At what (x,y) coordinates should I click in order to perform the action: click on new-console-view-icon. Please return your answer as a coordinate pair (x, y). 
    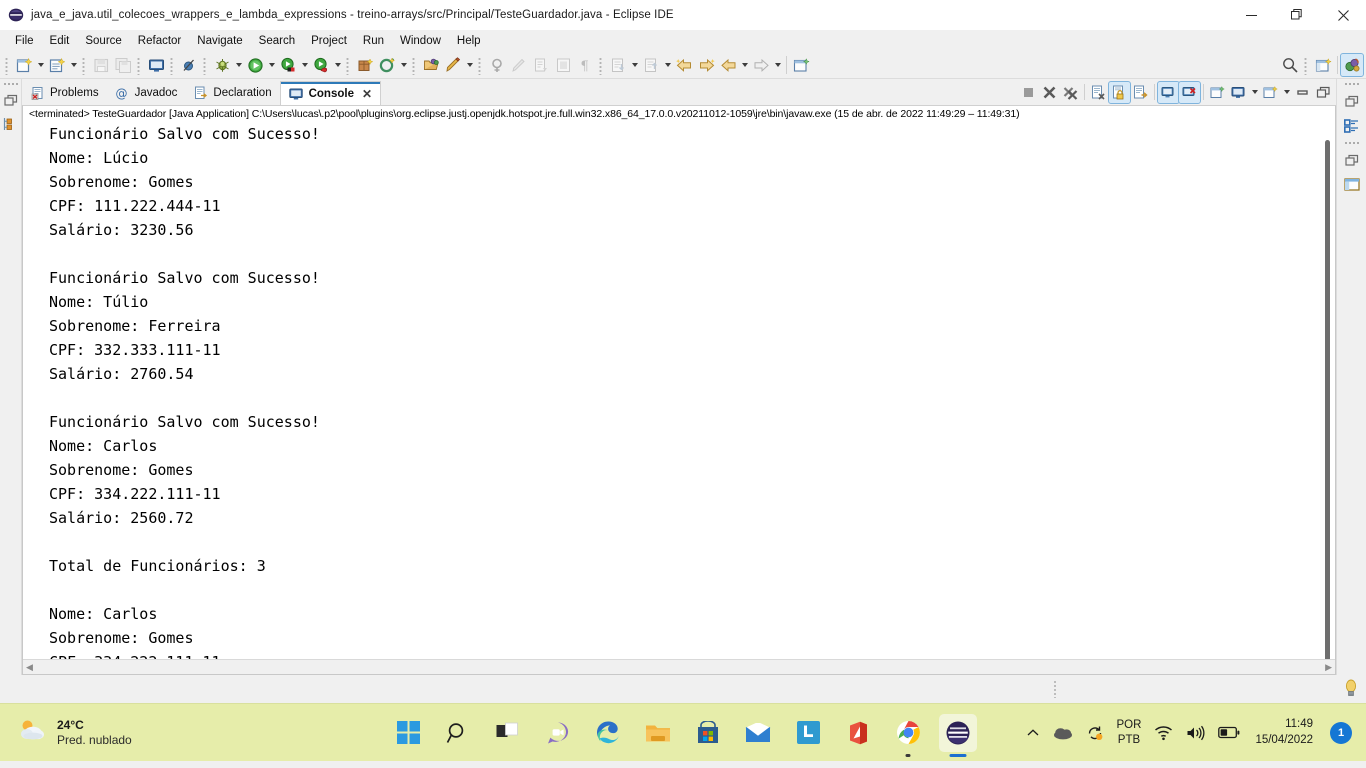
    Looking at the image, I should click on (1270, 92).